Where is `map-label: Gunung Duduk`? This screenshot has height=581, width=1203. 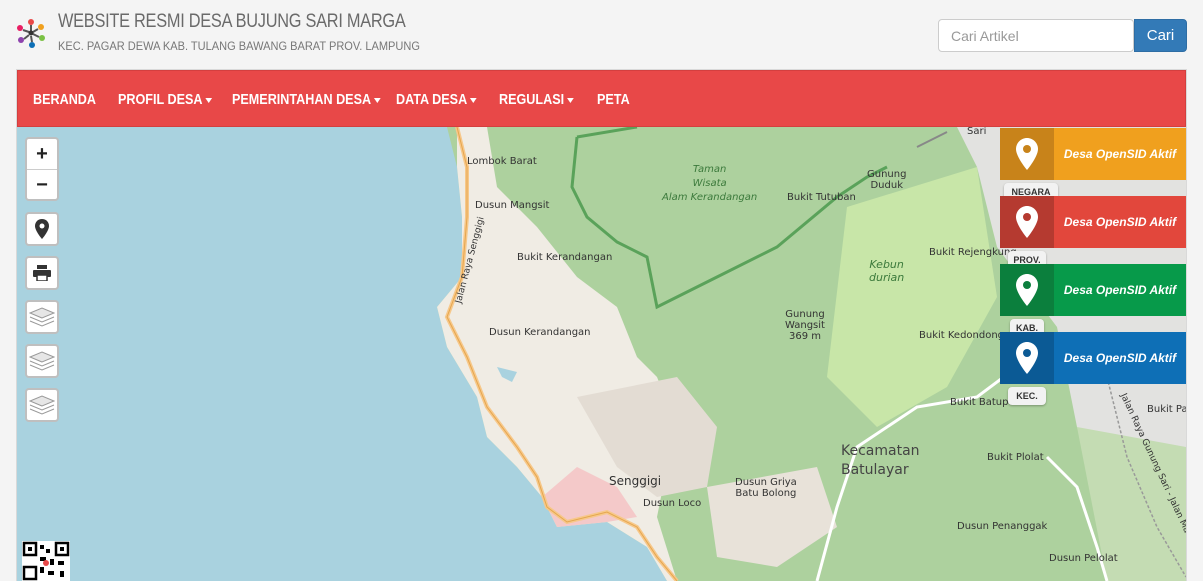 map-label: Gunung Duduk is located at coordinates (887, 180).